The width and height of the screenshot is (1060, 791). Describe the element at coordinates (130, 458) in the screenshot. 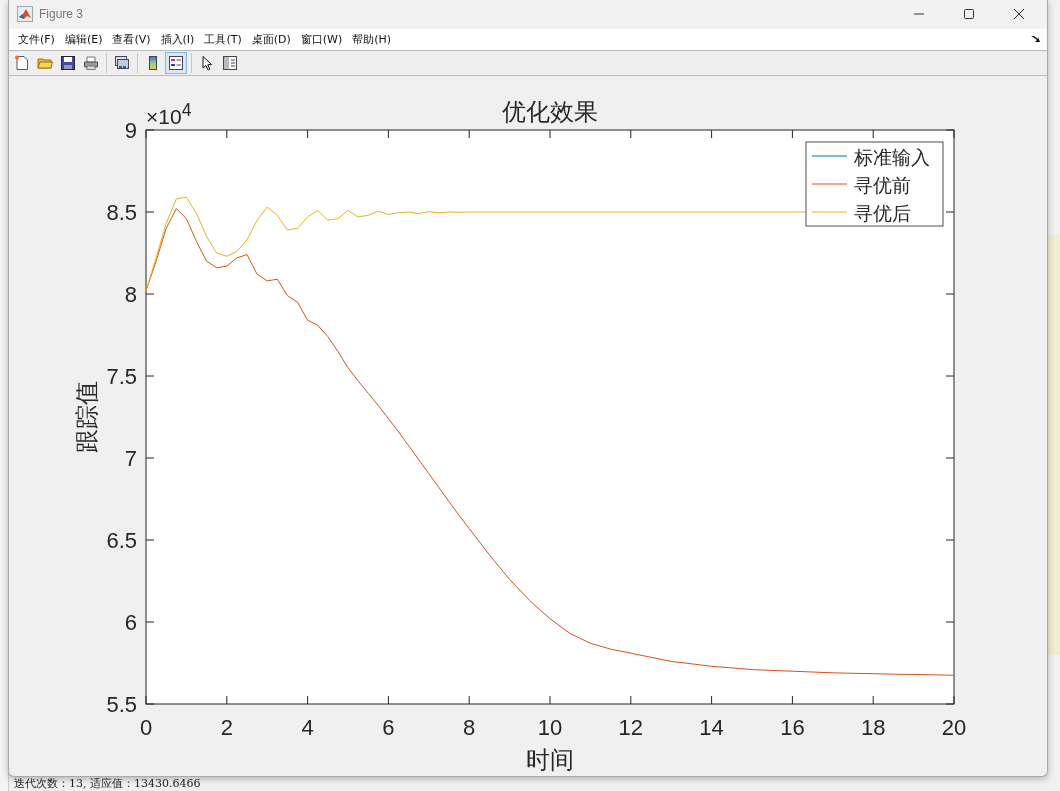

I see `y-tick-label: 7` at that location.